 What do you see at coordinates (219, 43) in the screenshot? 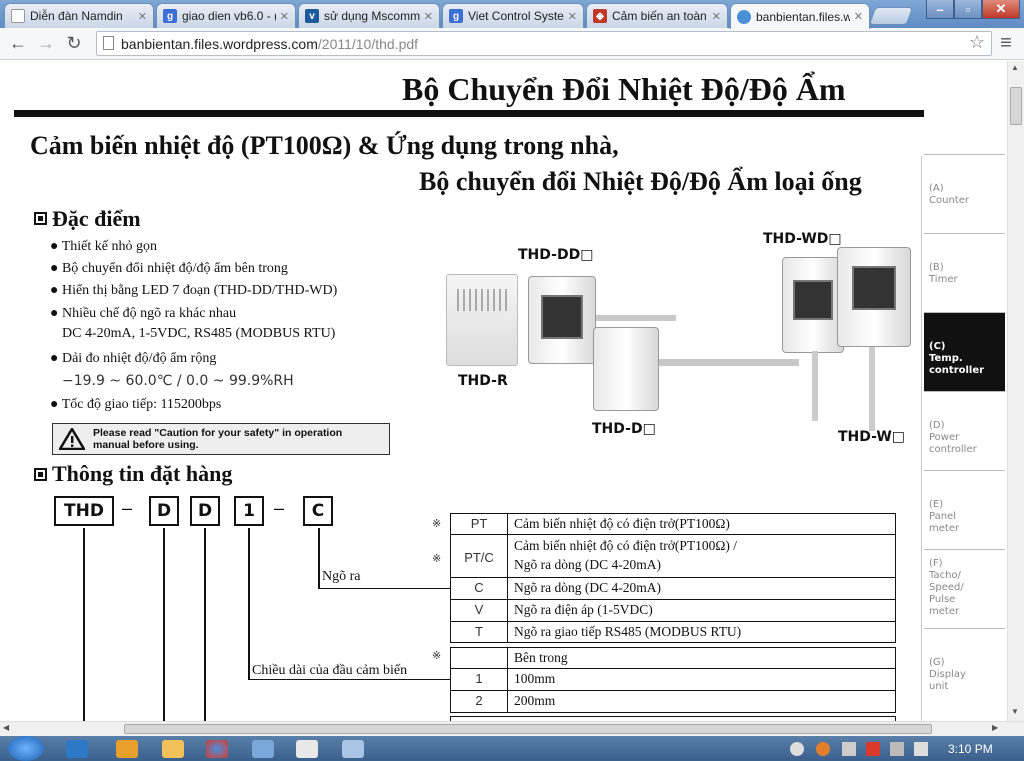
I see `url-host: banbientan.files.wordpress.com` at bounding box center [219, 43].